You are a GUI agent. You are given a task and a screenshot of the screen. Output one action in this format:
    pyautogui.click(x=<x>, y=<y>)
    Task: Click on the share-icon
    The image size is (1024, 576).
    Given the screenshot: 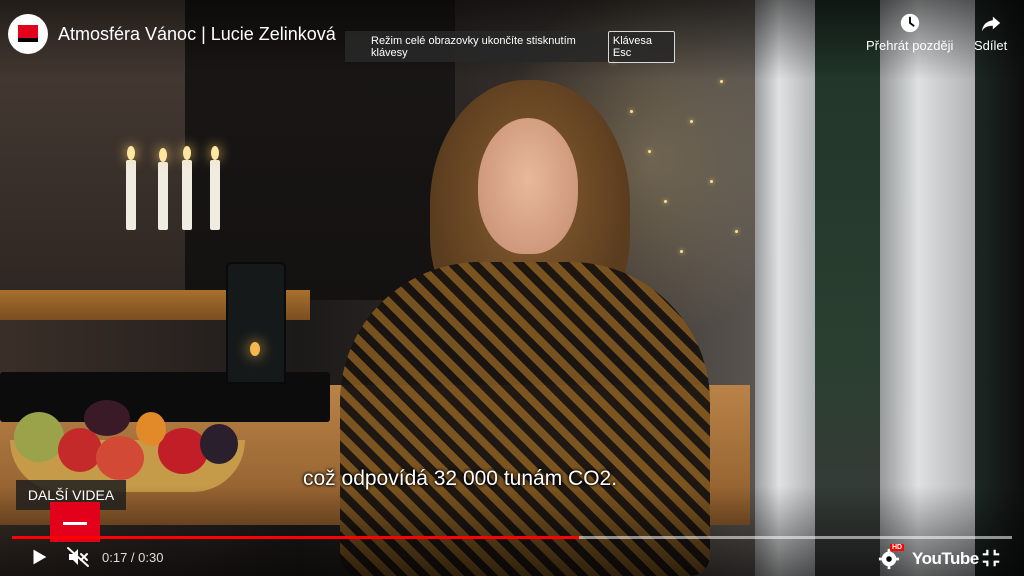 What is the action you would take?
    pyautogui.click(x=990, y=24)
    